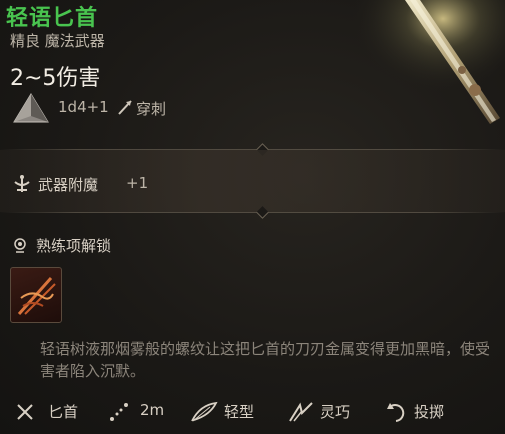 The image size is (505, 434). Describe the element at coordinates (36, 295) in the screenshot. I see `rend-action-icon` at that location.